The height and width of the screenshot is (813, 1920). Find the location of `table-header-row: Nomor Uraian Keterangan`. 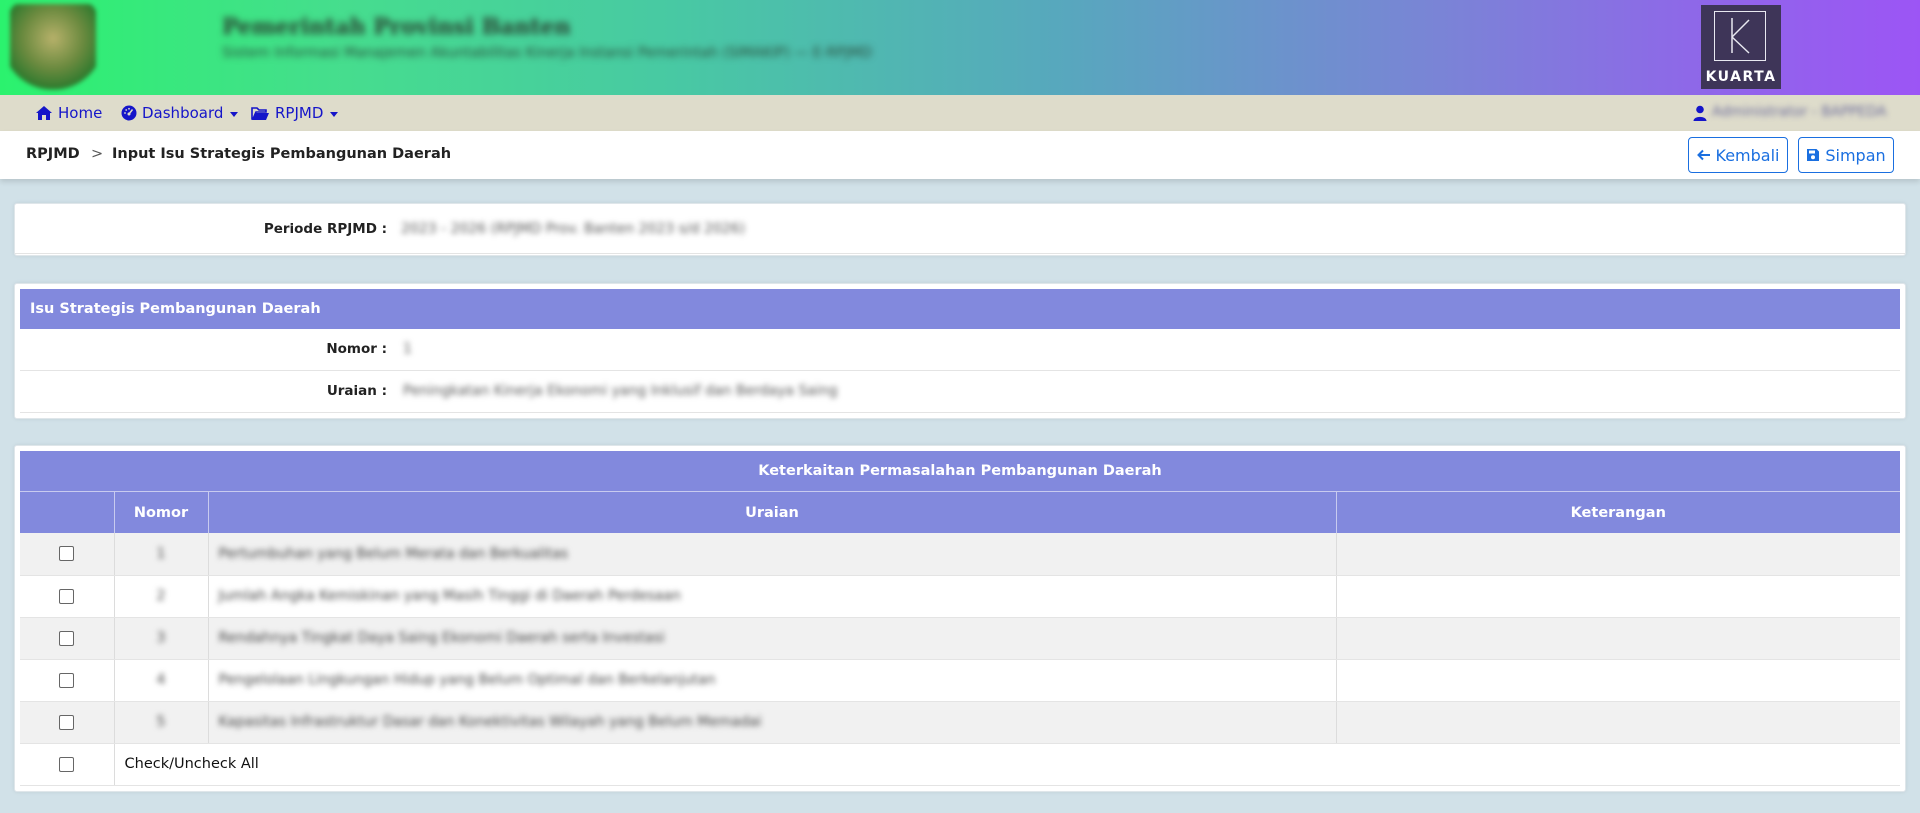

table-header-row: Nomor Uraian Keterangan is located at coordinates (960, 512).